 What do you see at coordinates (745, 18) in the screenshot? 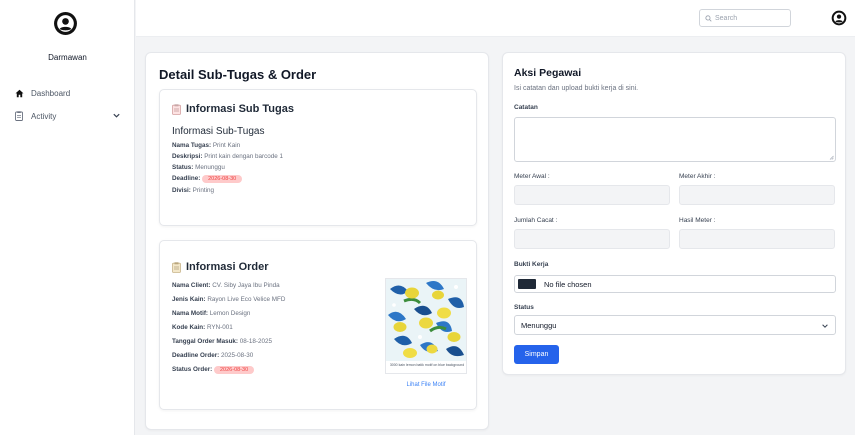
I see `search-input: Search` at bounding box center [745, 18].